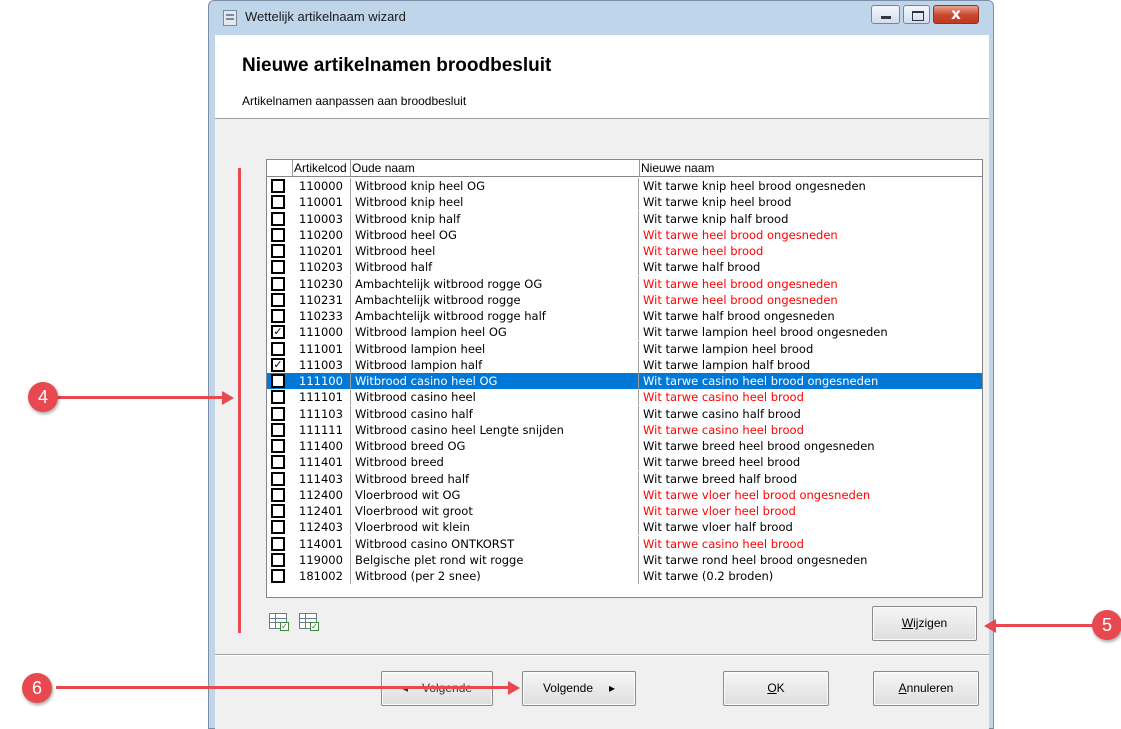 The height and width of the screenshot is (729, 1121). I want to click on deselect-all-icon: ✓, so click(309, 622).